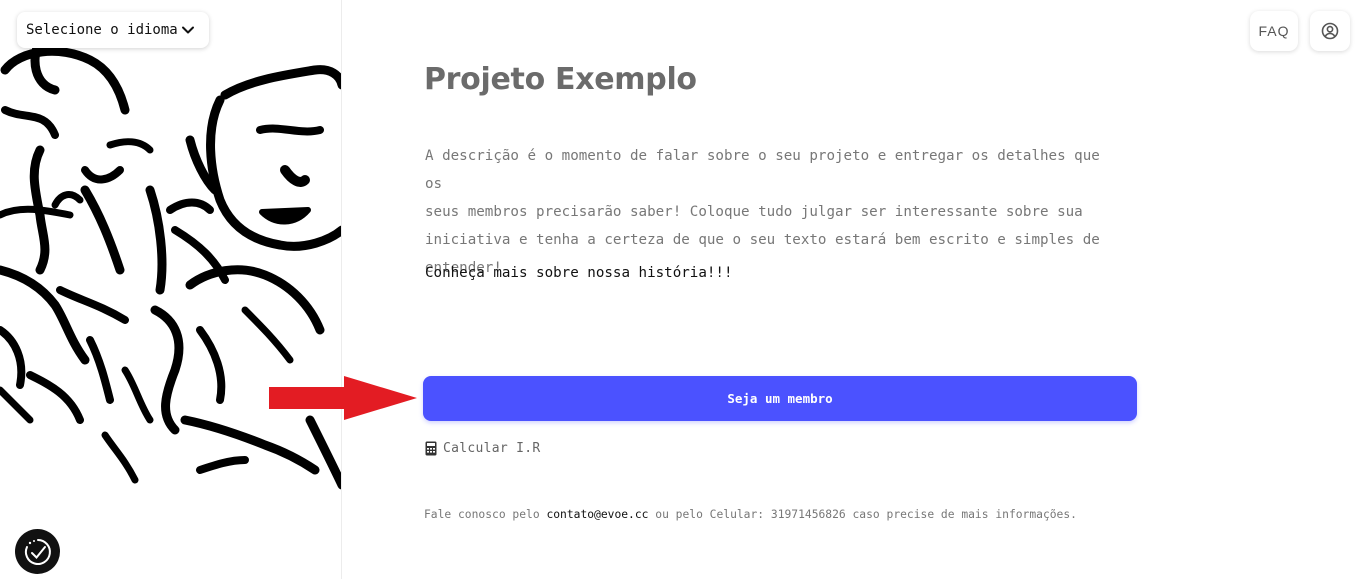 This screenshot has width=1357, height=579. What do you see at coordinates (597, 514) in the screenshot?
I see `contact-email-link: contato@evoe.cc` at bounding box center [597, 514].